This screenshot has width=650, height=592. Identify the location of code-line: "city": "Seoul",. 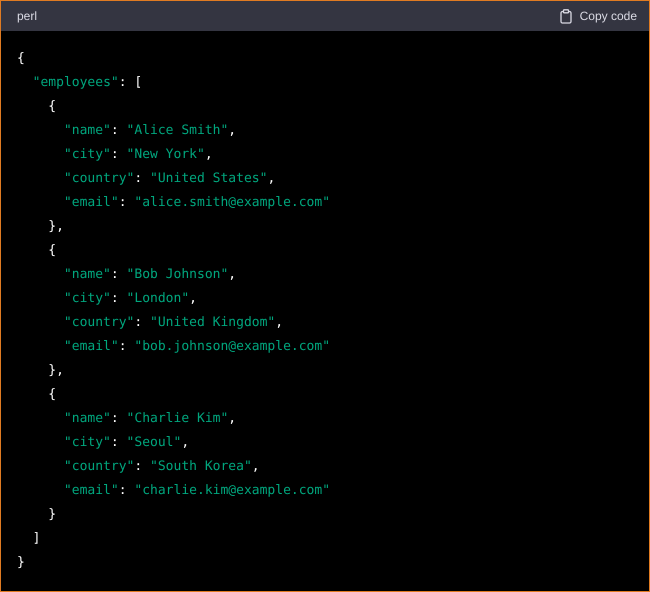
(127, 443).